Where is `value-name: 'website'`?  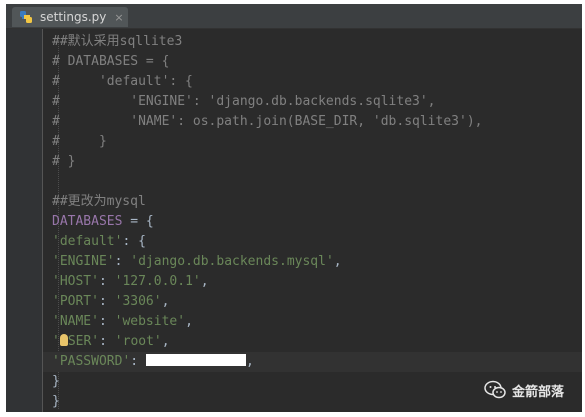
value-name: 'website' is located at coordinates (150, 321).